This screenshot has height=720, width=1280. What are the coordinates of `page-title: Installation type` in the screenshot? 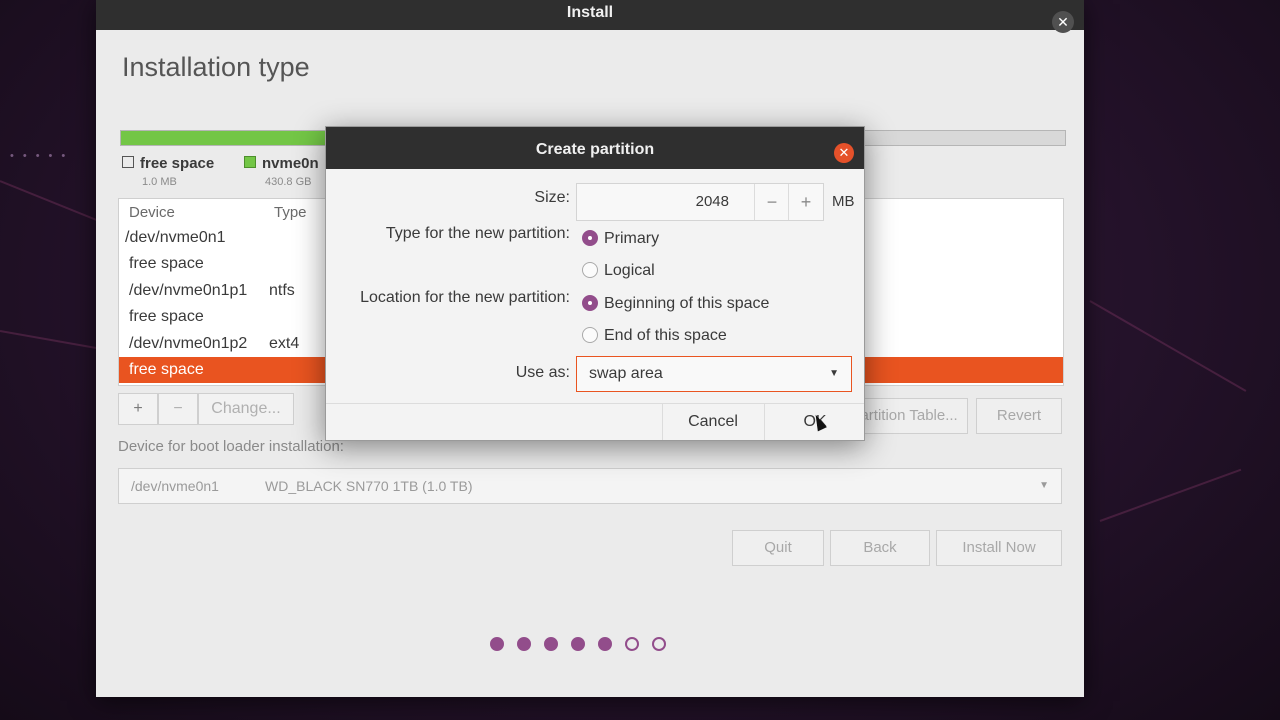 It's located at (216, 67).